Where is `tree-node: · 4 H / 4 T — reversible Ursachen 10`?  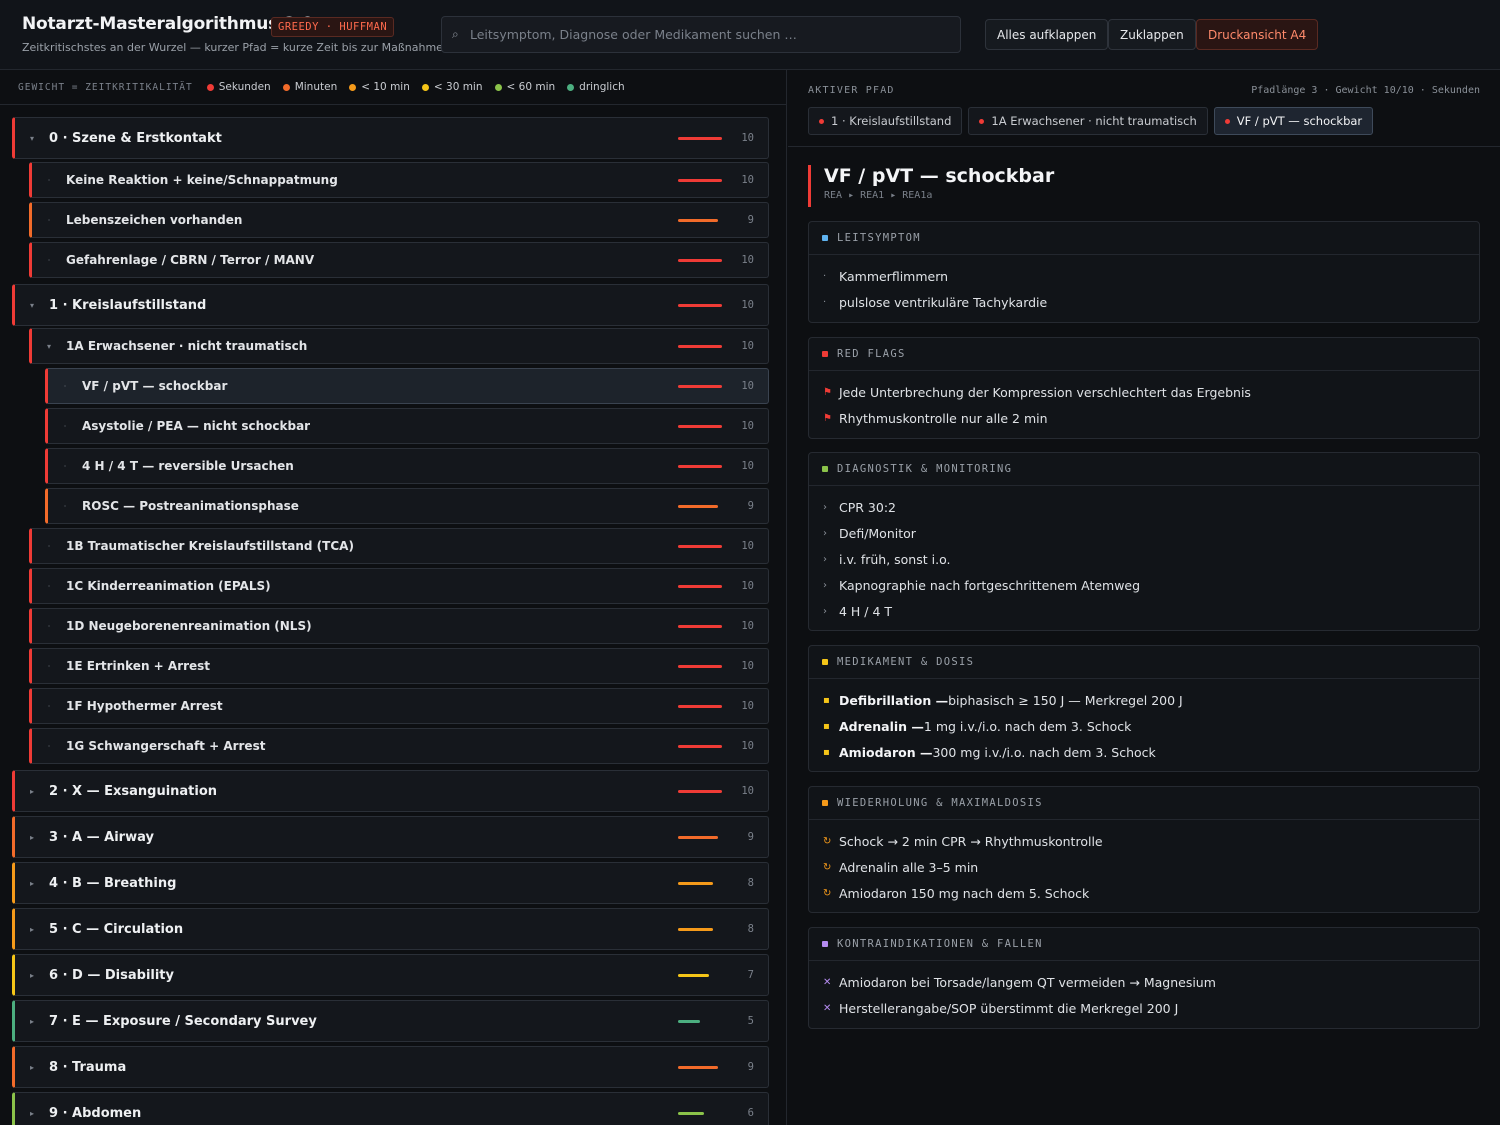 tree-node: · 4 H / 4 T — reversible Ursachen 10 is located at coordinates (407, 466).